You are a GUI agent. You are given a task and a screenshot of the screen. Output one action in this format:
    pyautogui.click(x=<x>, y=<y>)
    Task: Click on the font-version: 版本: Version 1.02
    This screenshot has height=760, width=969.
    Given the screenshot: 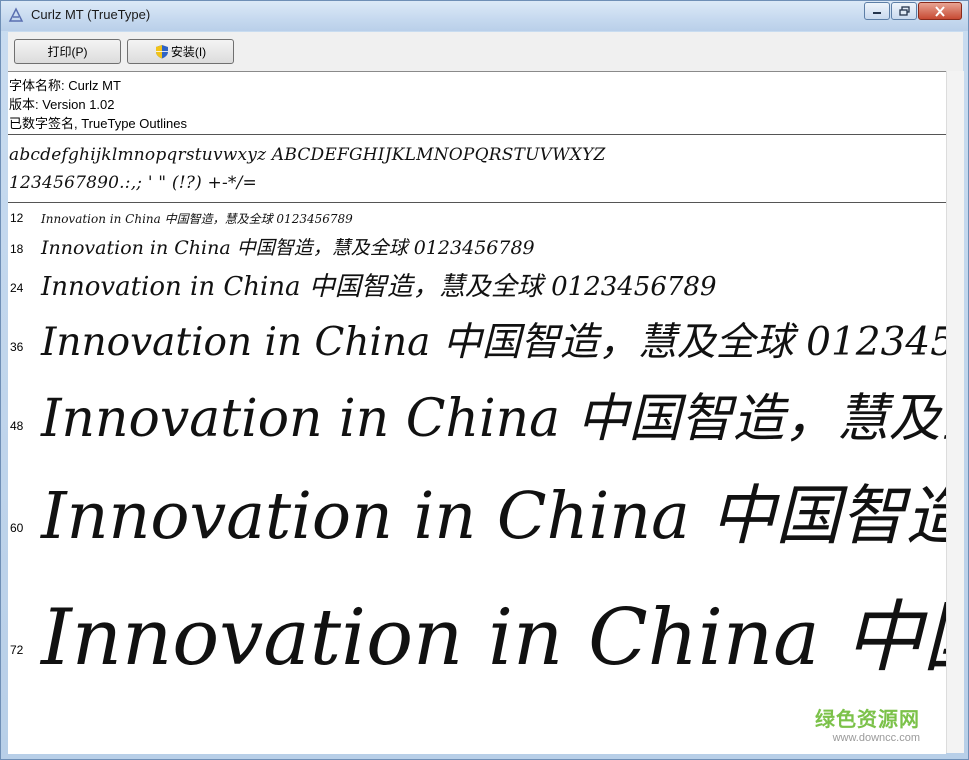 What is the action you would take?
    pyautogui.click(x=62, y=104)
    